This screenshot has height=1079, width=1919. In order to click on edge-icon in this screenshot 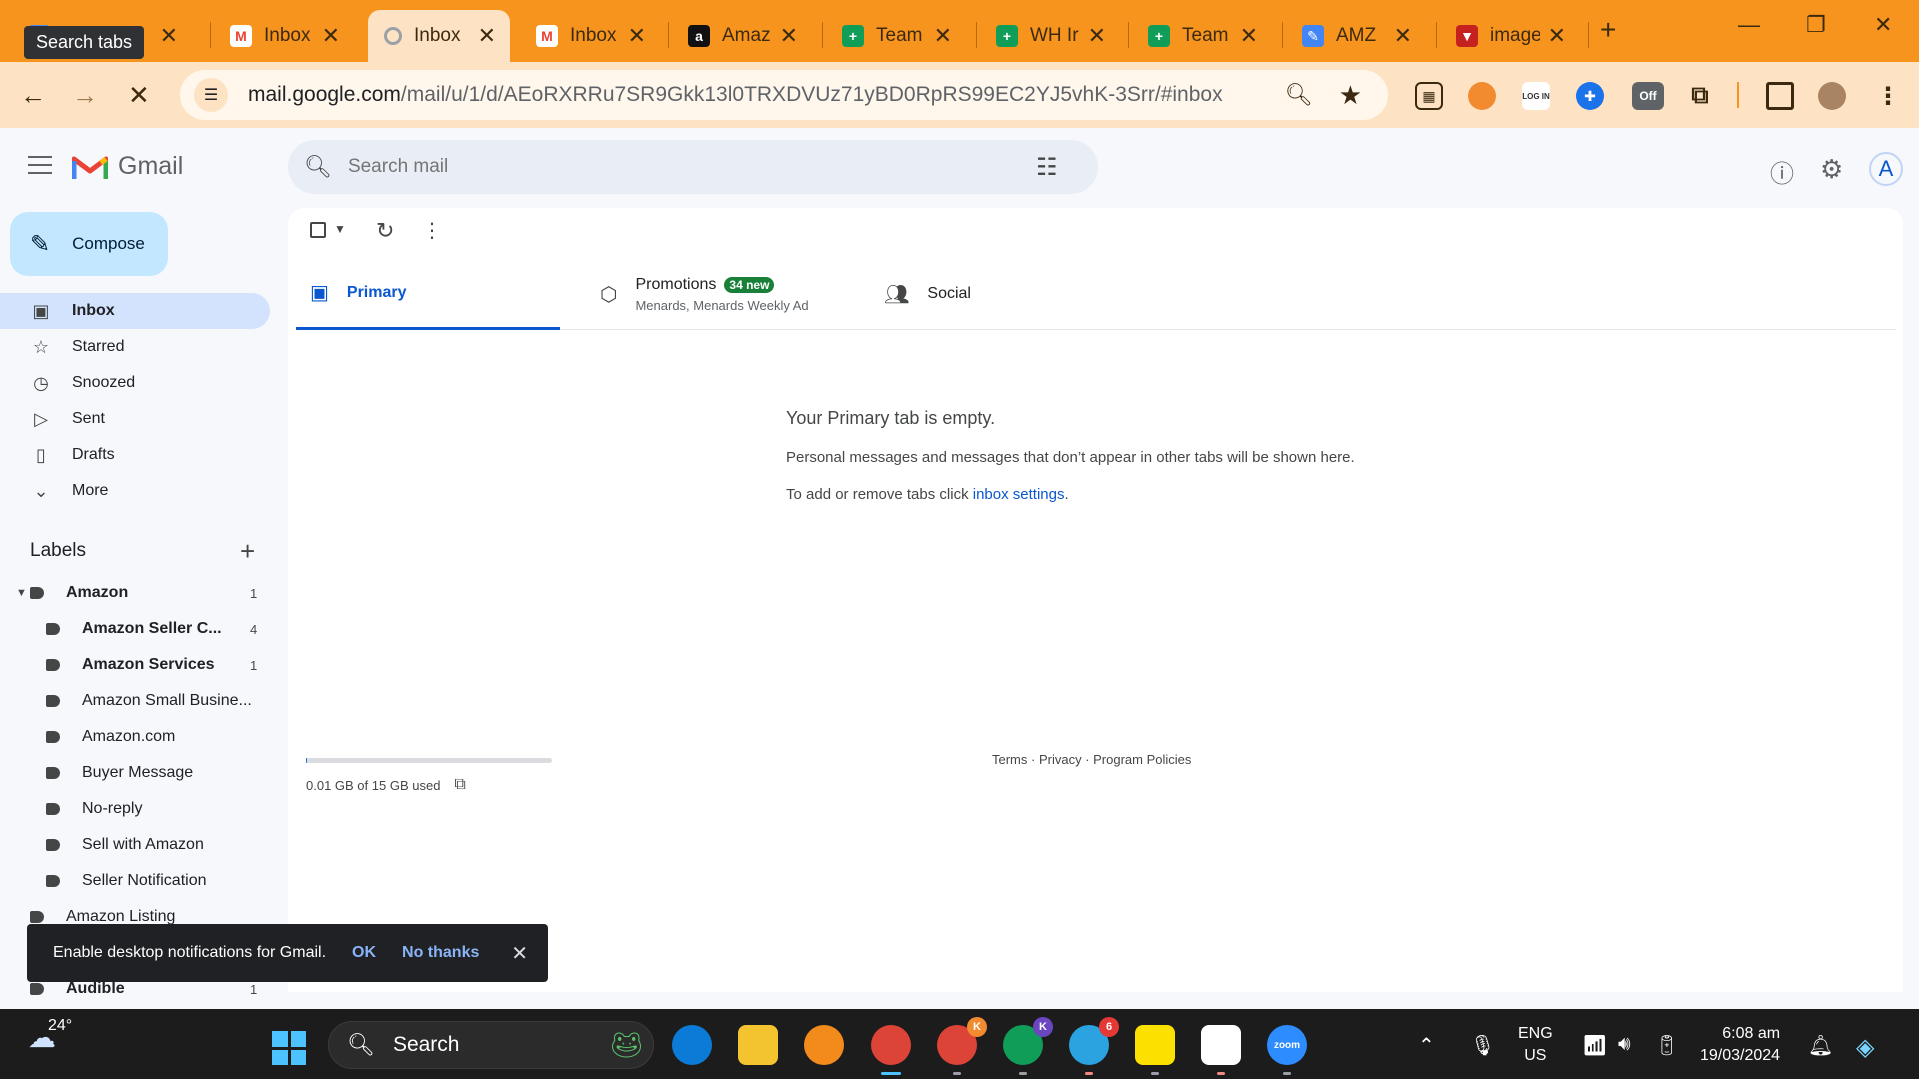, I will do `click(692, 1045)`.